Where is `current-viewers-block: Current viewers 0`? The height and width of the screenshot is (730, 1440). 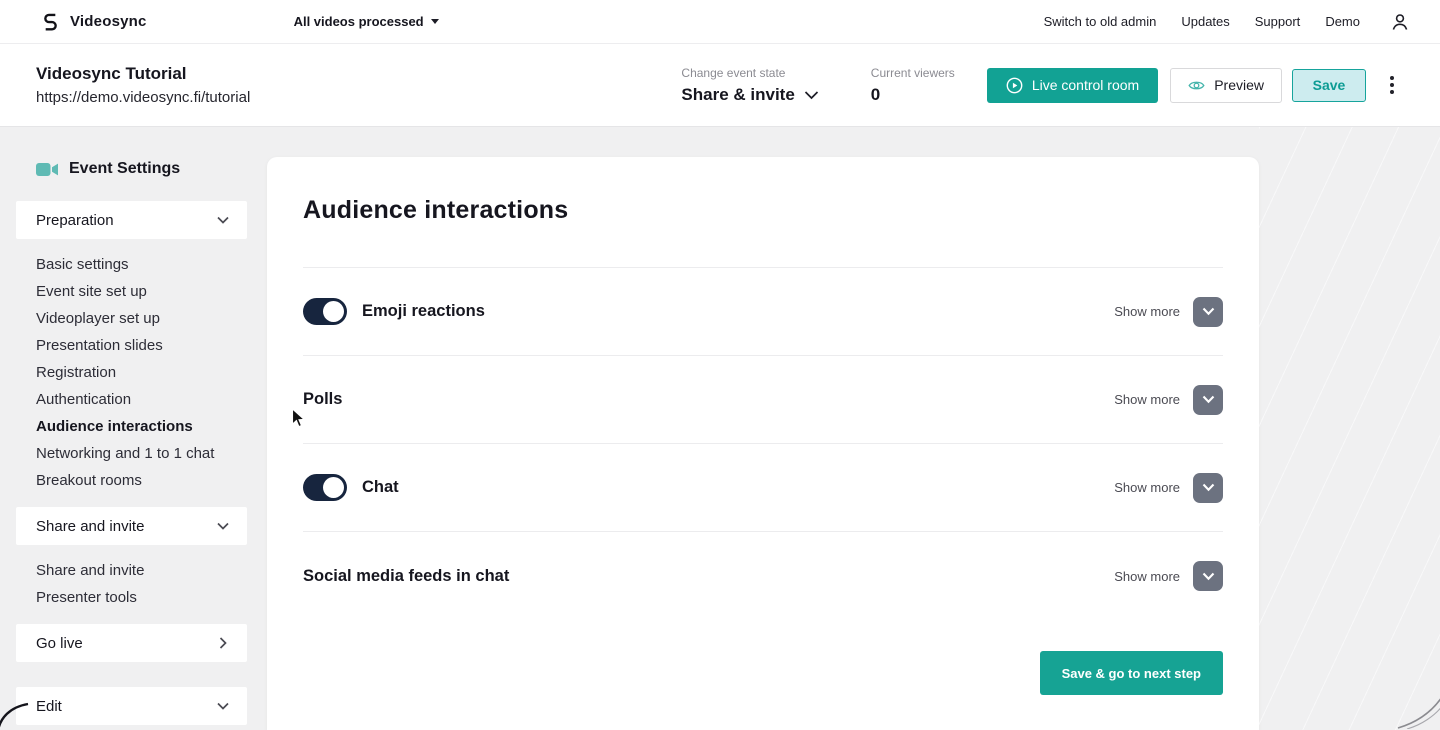
current-viewers-block: Current viewers 0 is located at coordinates (913, 85).